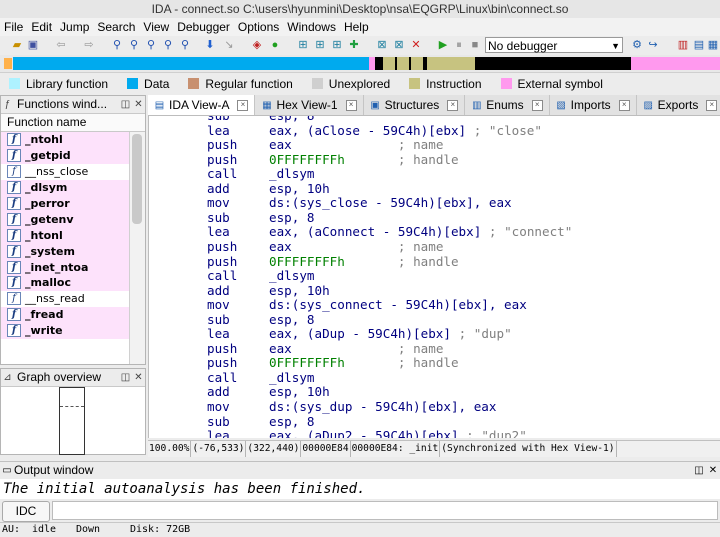  I want to click on trace-icon: ⊠, so click(399, 45).